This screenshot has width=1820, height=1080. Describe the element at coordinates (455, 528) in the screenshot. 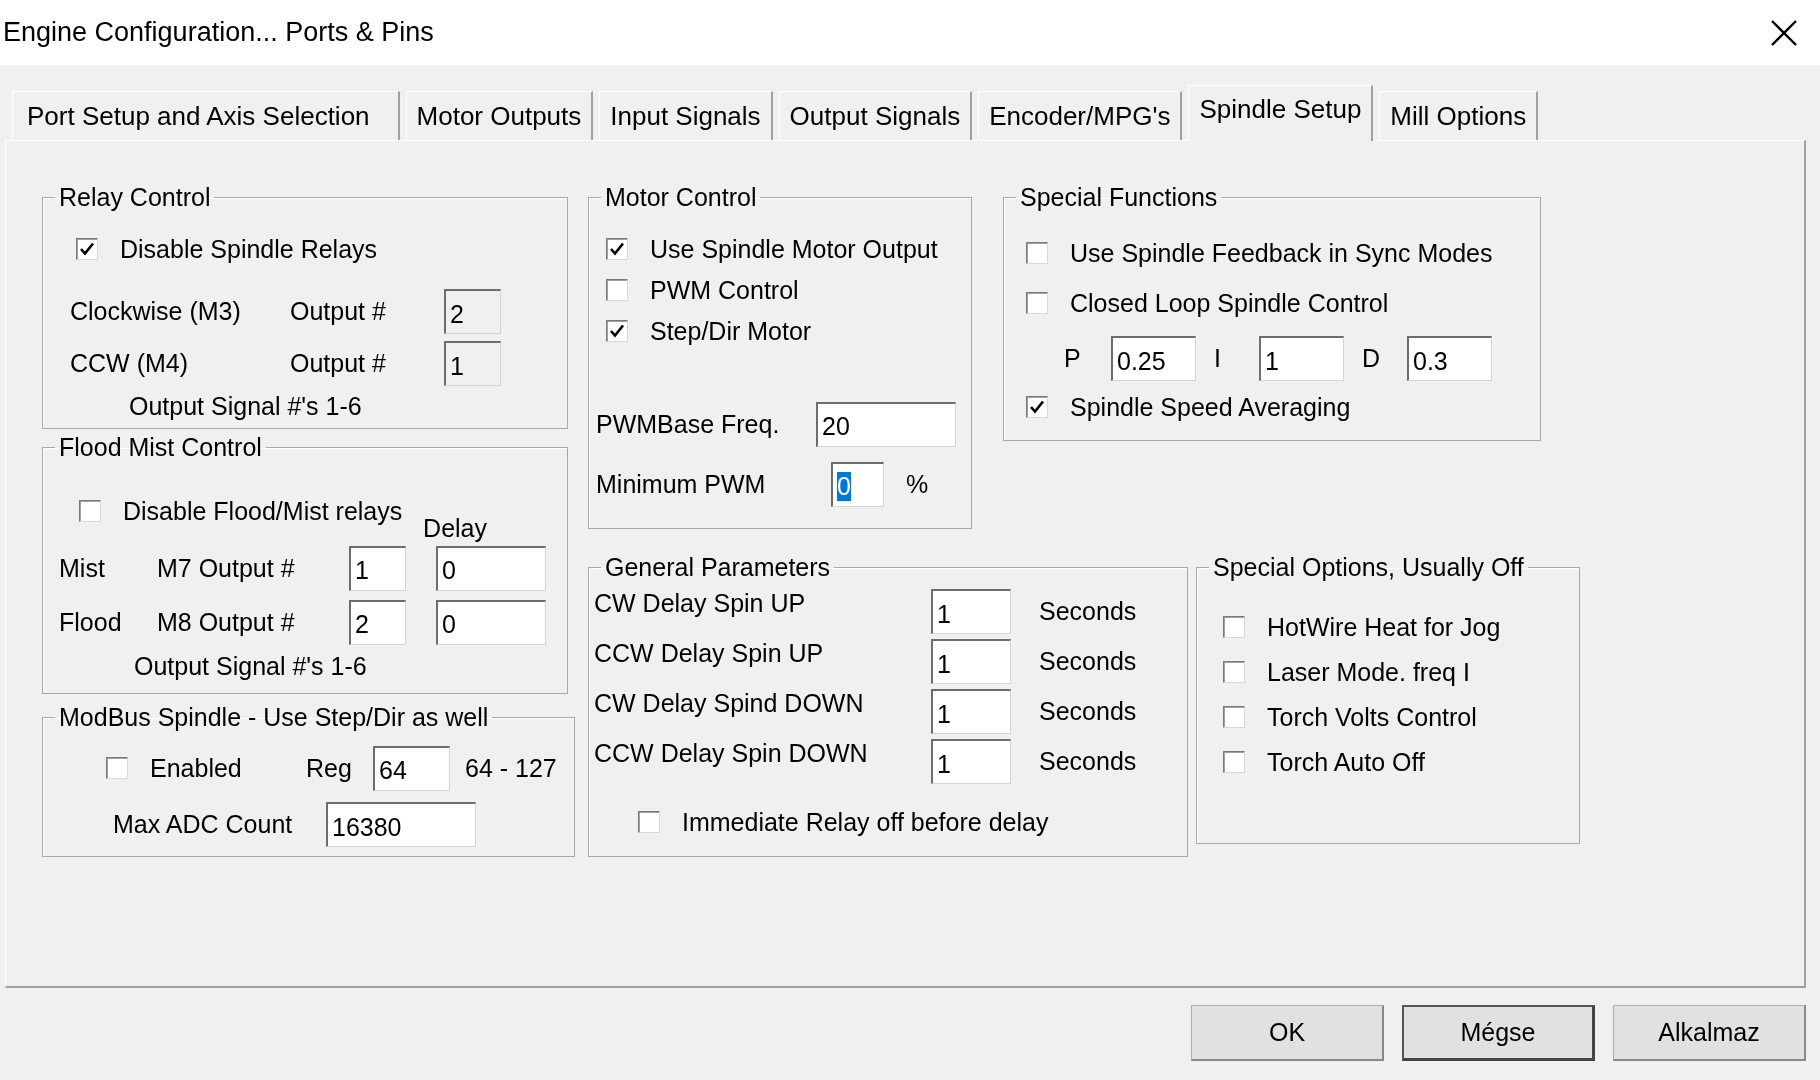

I see `label: Delay` at that location.